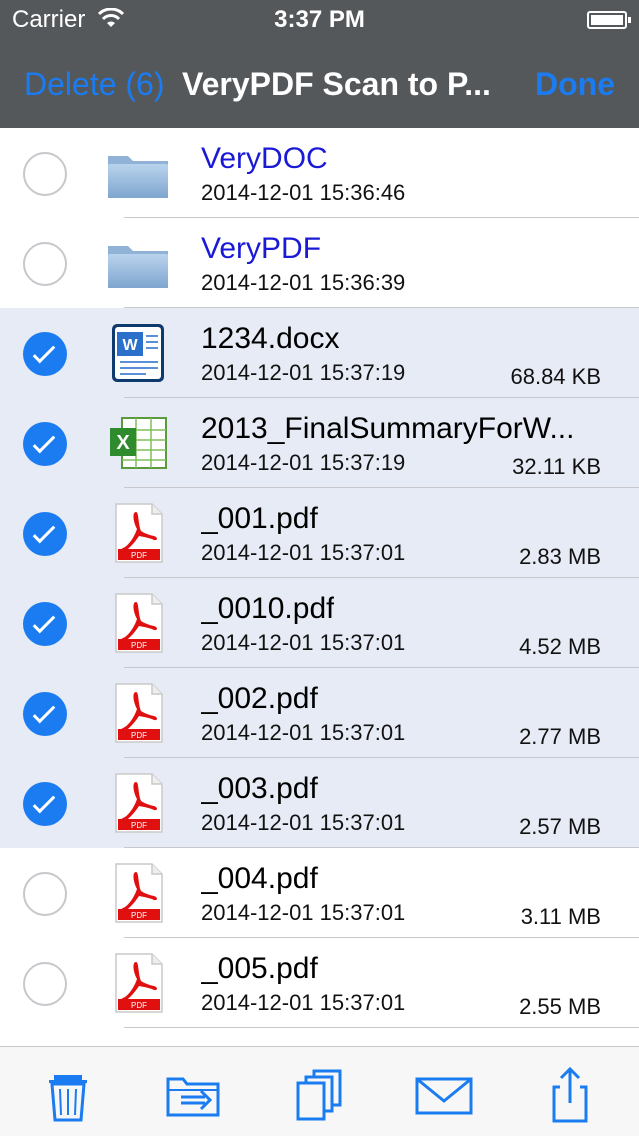  I want to click on file-size: 3.11 MB, so click(560, 916).